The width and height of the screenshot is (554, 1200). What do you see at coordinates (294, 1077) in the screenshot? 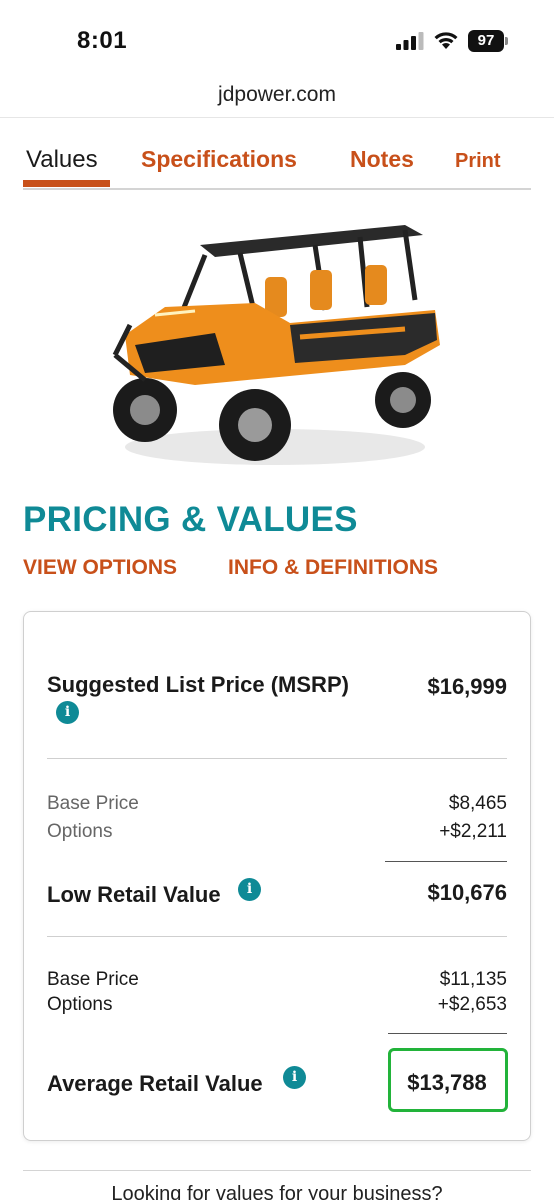
I see `avg-retail-info-icon: i` at bounding box center [294, 1077].